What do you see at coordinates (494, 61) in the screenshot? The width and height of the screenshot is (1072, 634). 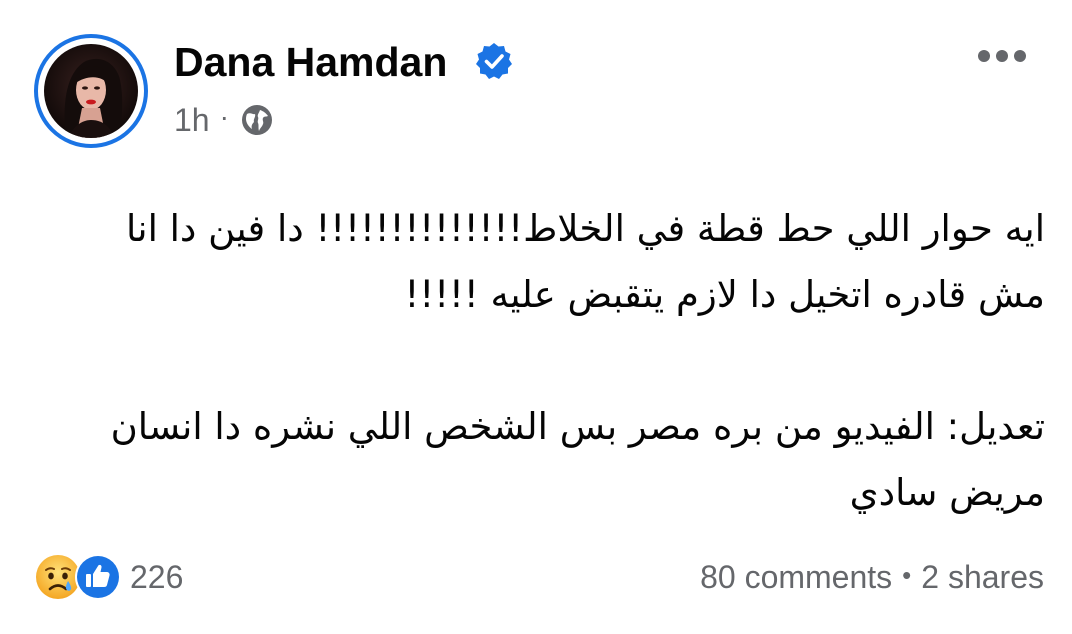 I see `verified-badge-icon` at bounding box center [494, 61].